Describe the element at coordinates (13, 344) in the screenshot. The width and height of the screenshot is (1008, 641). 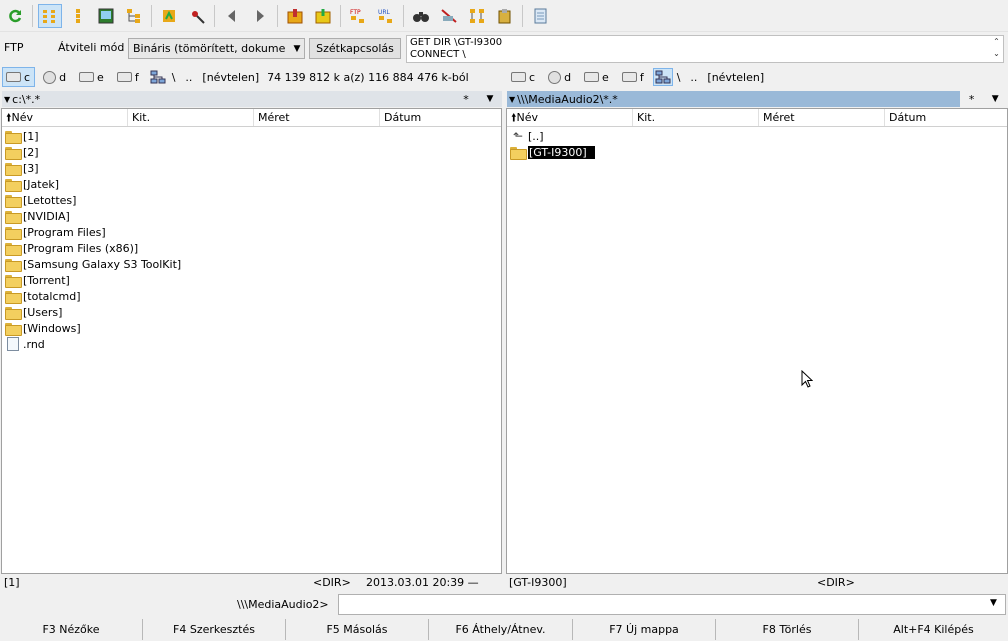
I see `file-icon` at that location.